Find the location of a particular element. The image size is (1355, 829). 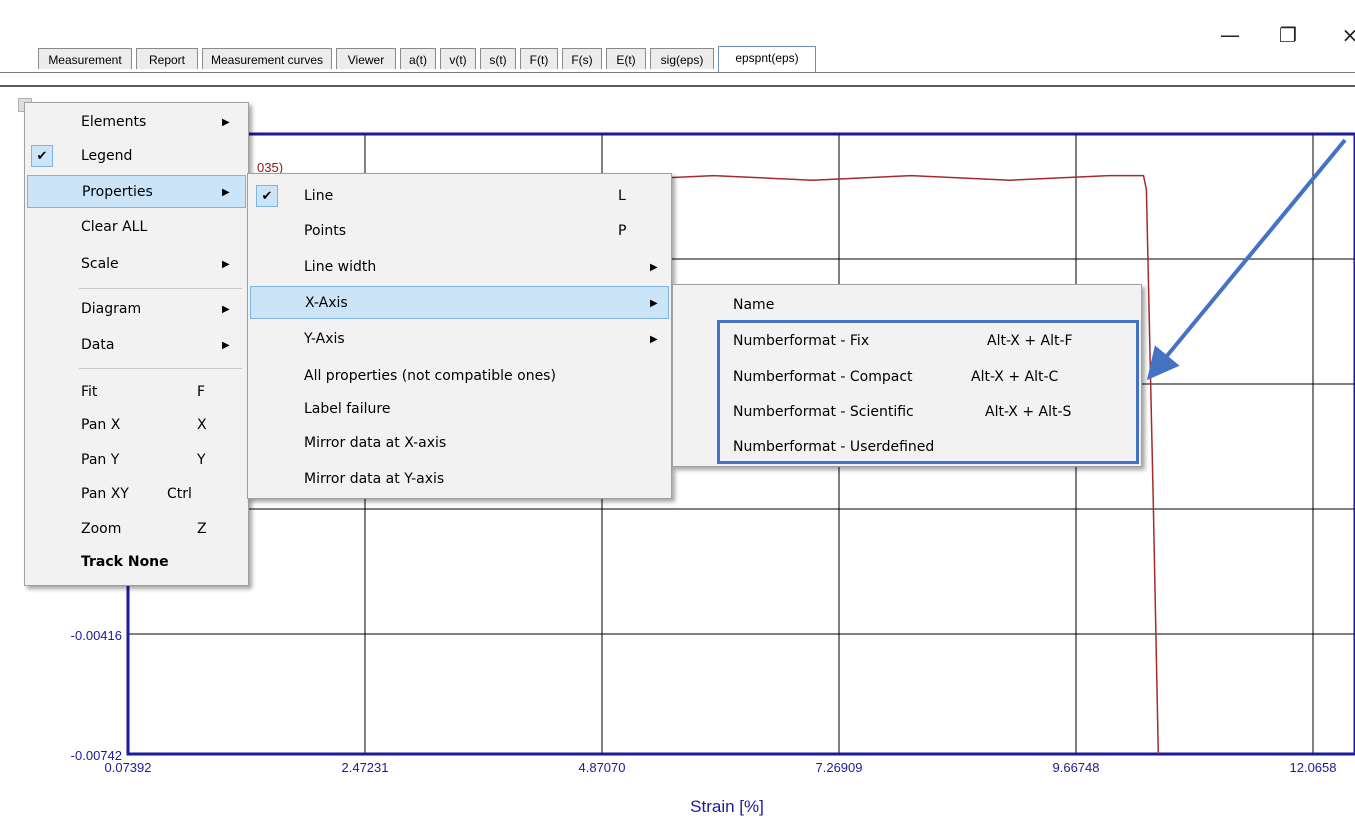

menu-item-points: Points P is located at coordinates (459, 231).